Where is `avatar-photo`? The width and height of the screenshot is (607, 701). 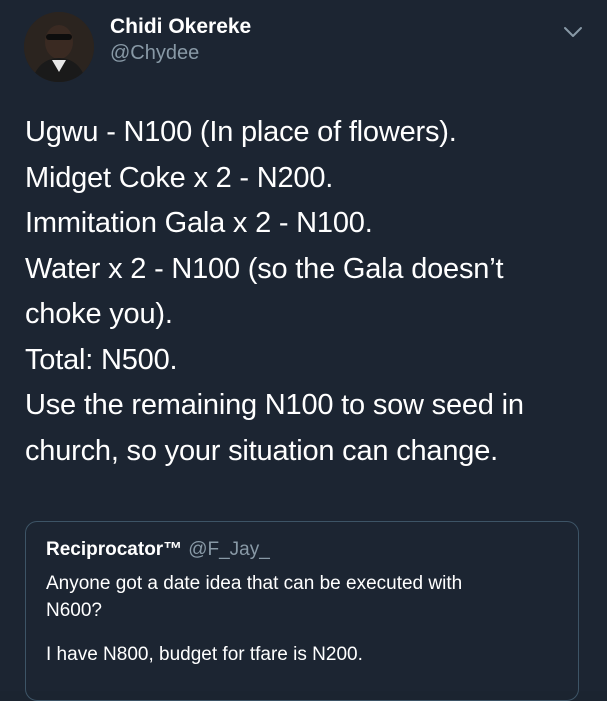 avatar-photo is located at coordinates (59, 47).